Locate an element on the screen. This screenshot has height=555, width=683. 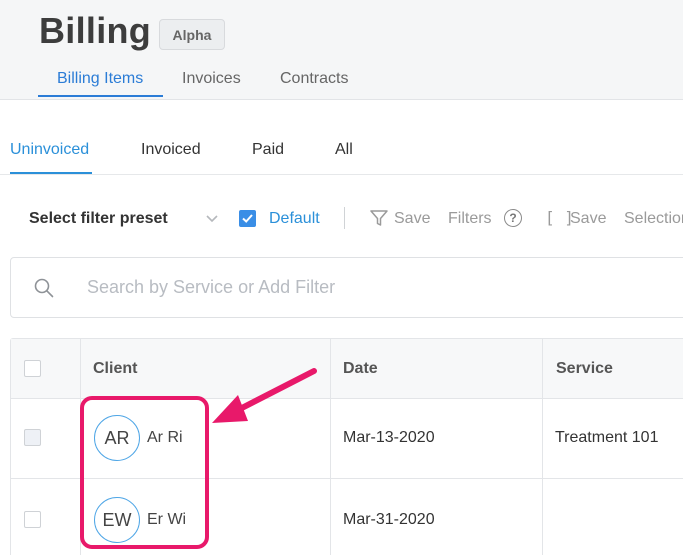
check-icon is located at coordinates (247, 218).